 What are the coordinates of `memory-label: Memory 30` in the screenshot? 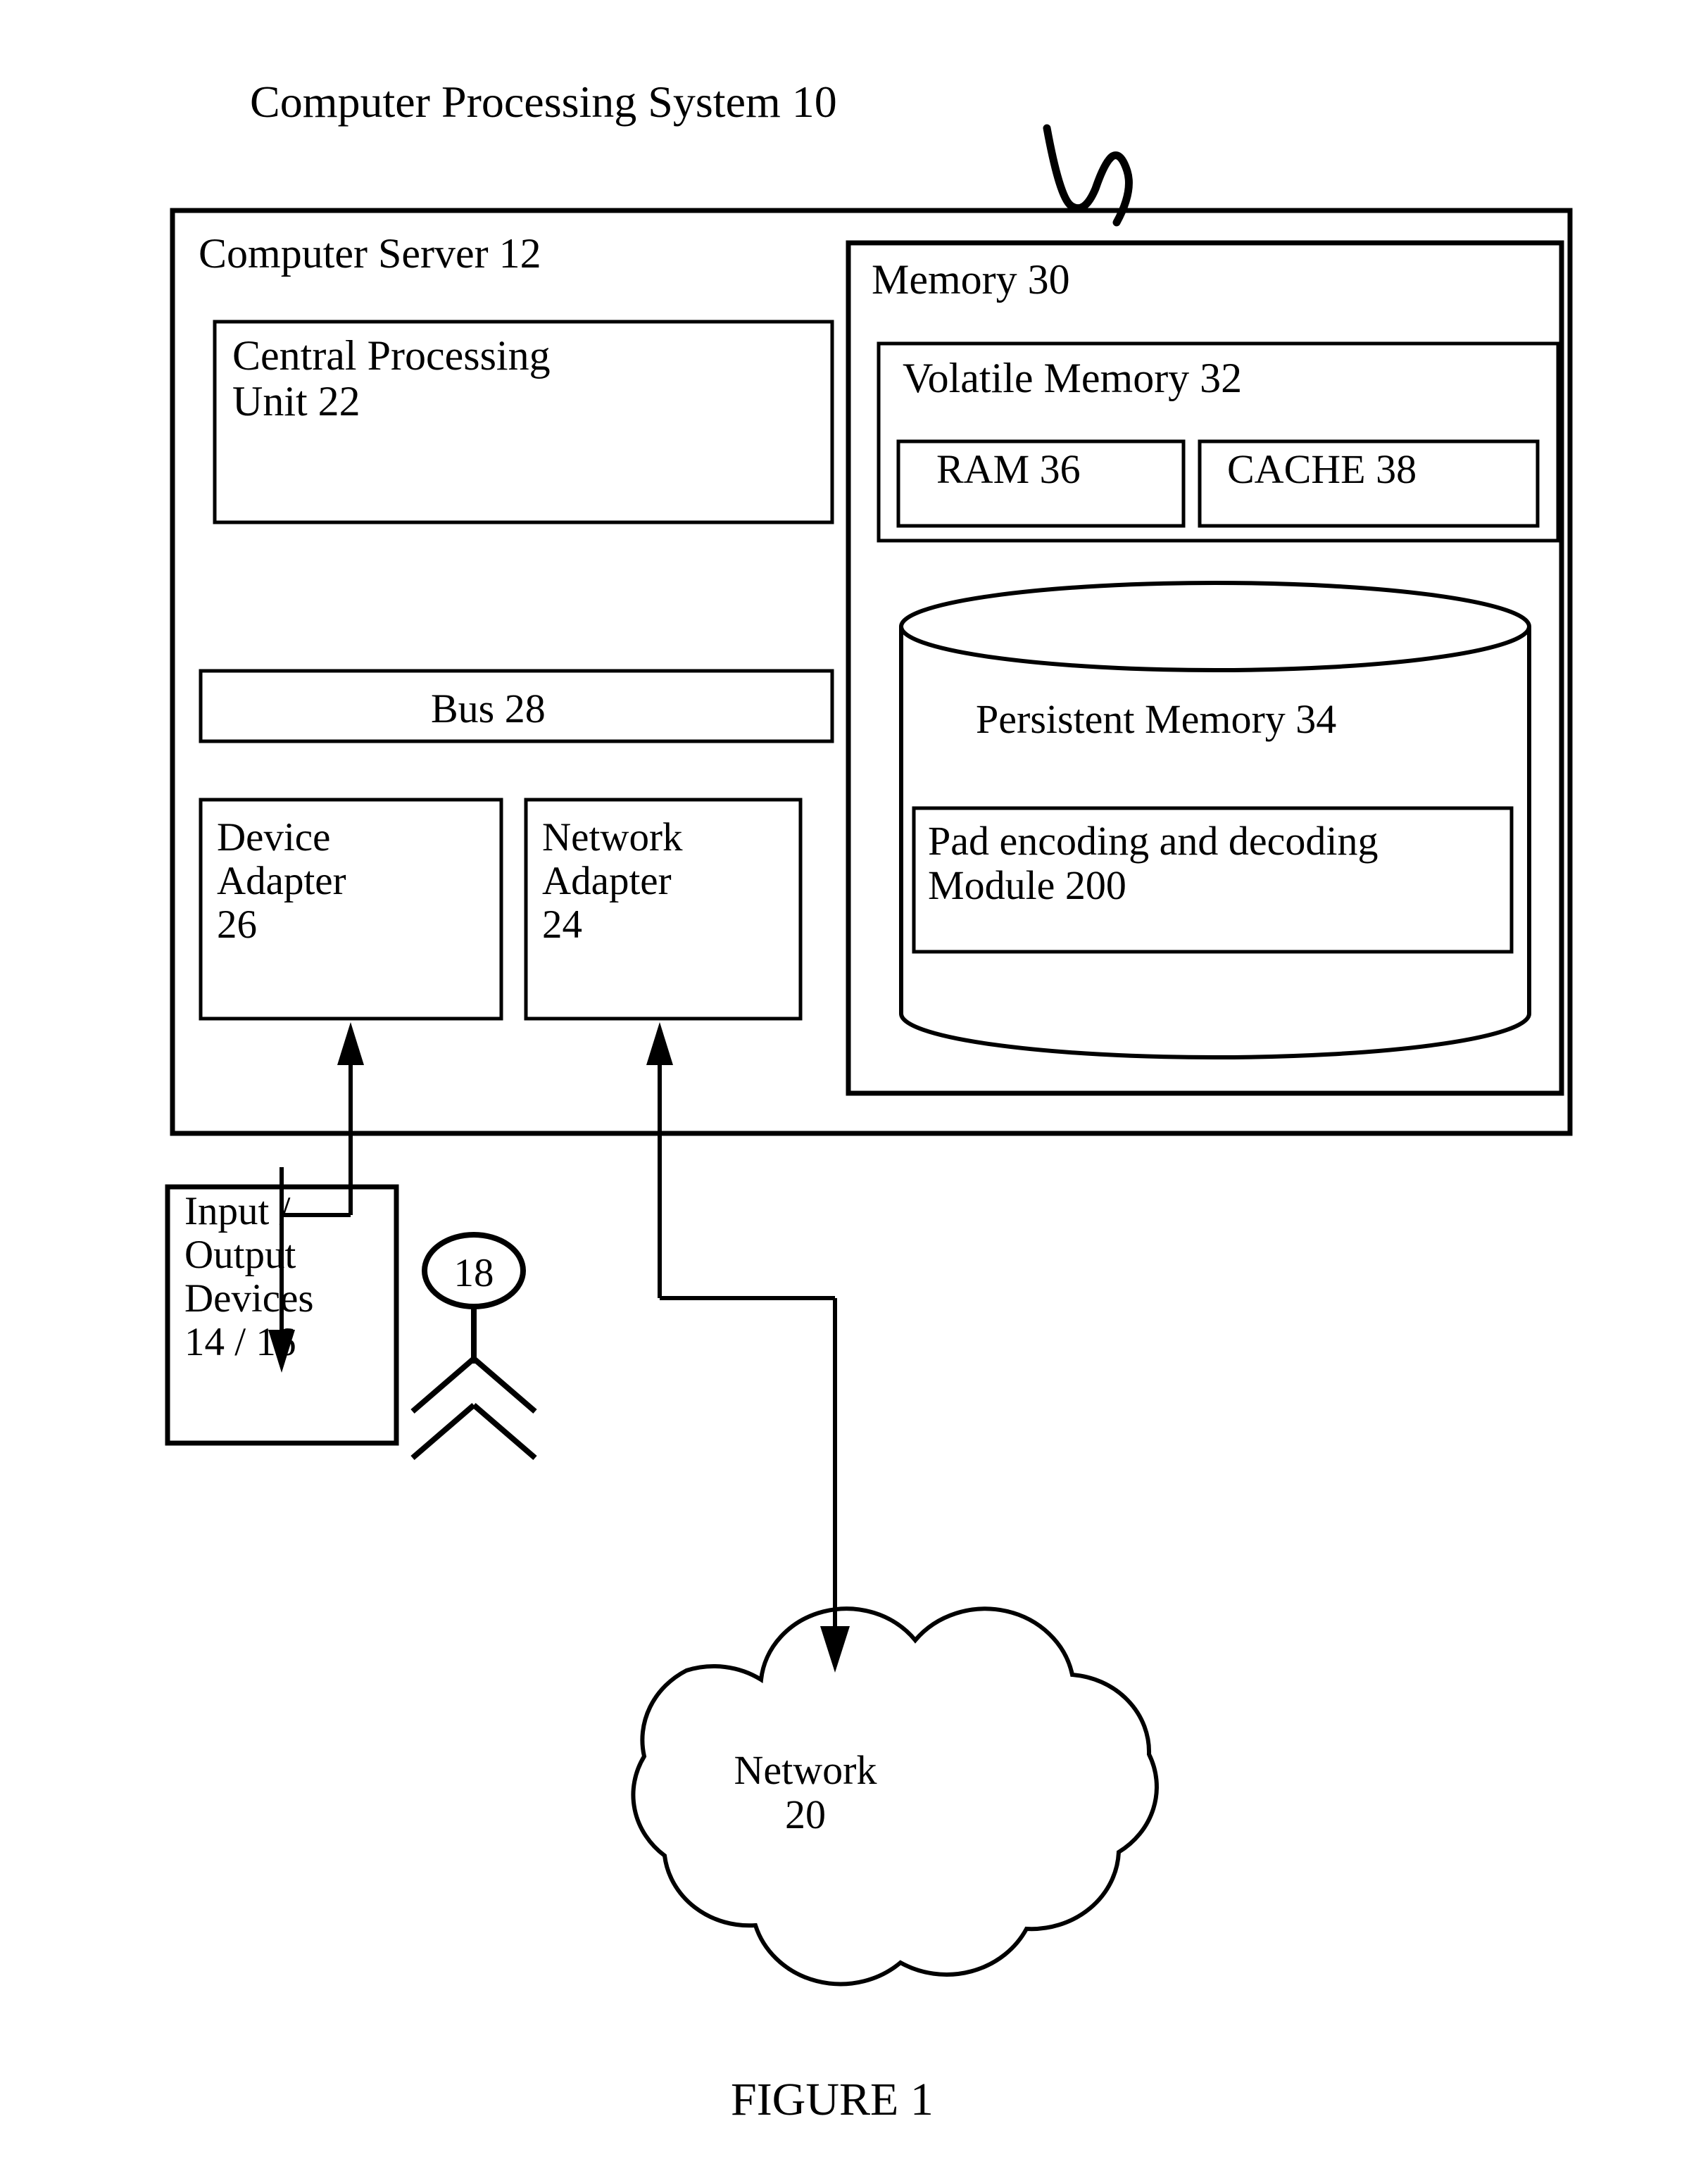 It's located at (971, 279).